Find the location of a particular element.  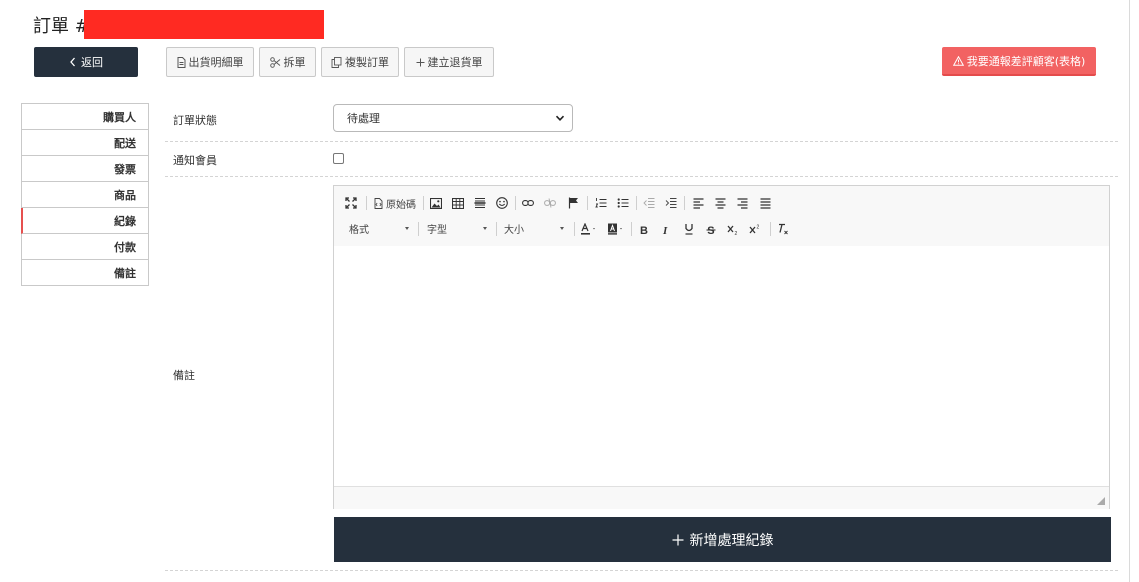

notify-member-label: 通知會員 is located at coordinates (195, 160).